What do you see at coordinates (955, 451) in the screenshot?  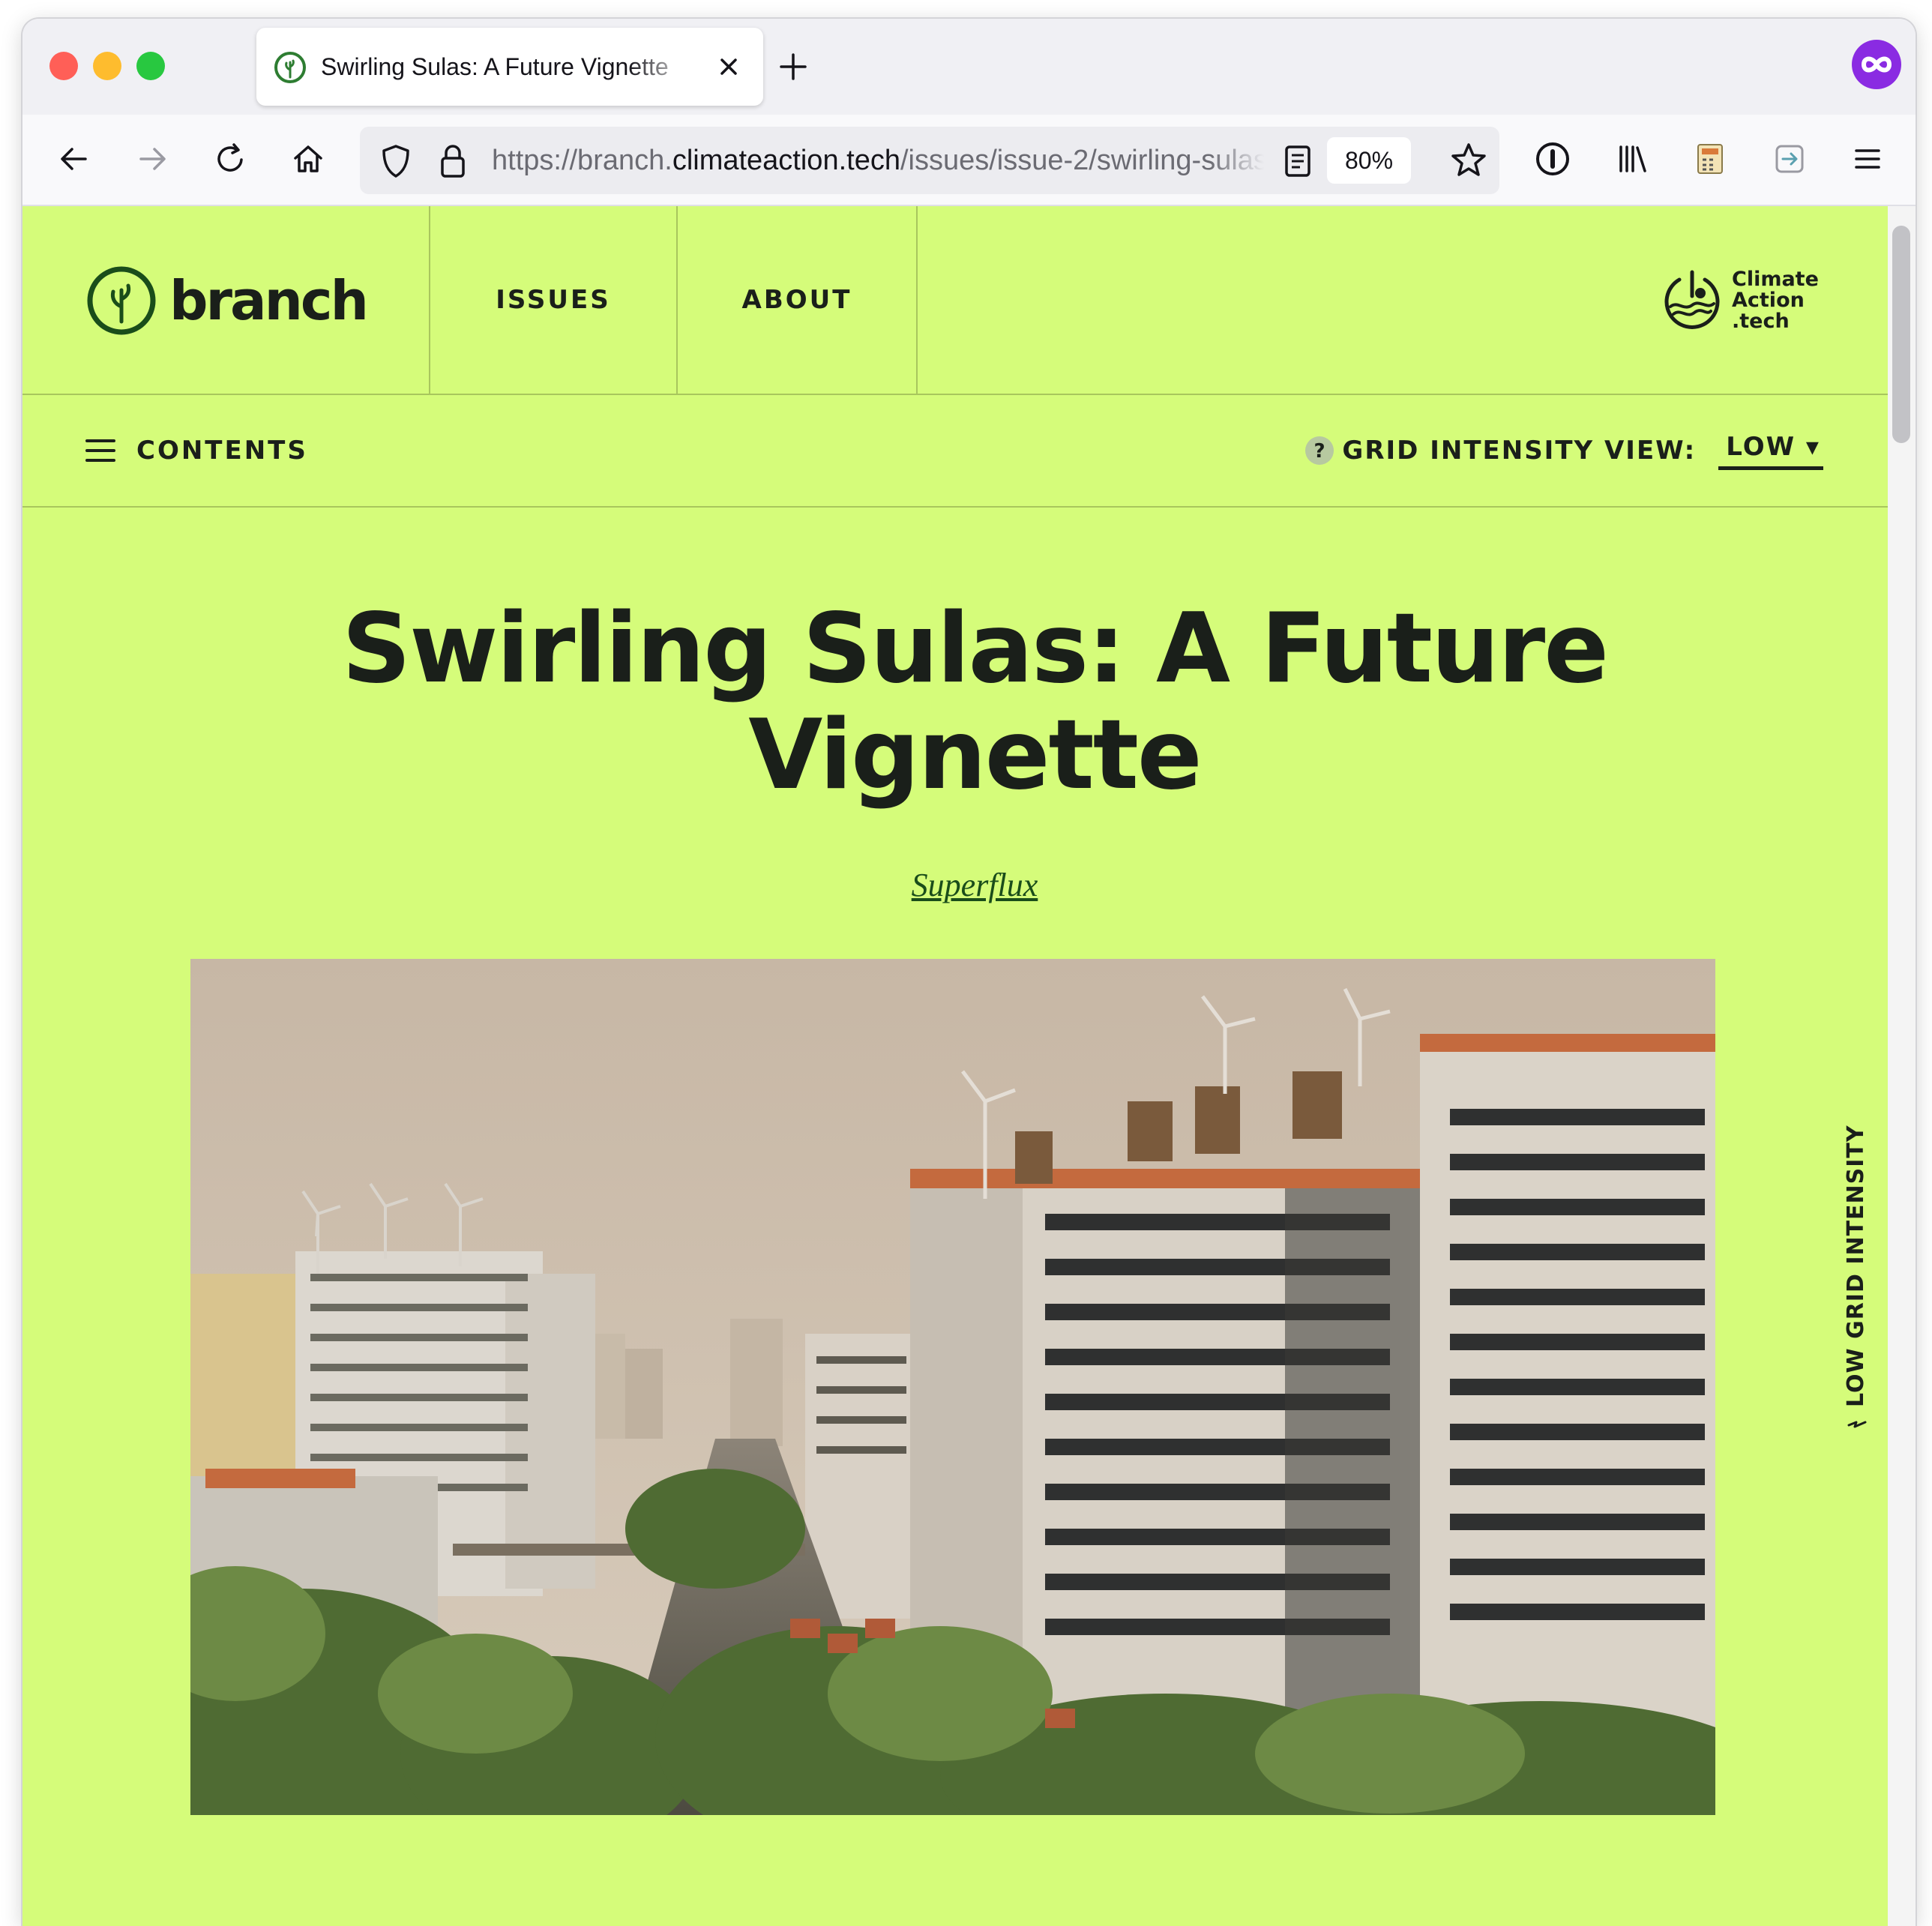 I see `sub-navigation-bar: CONTENTS ? GRID INTENSITY VIEW: LOW ▾` at bounding box center [955, 451].